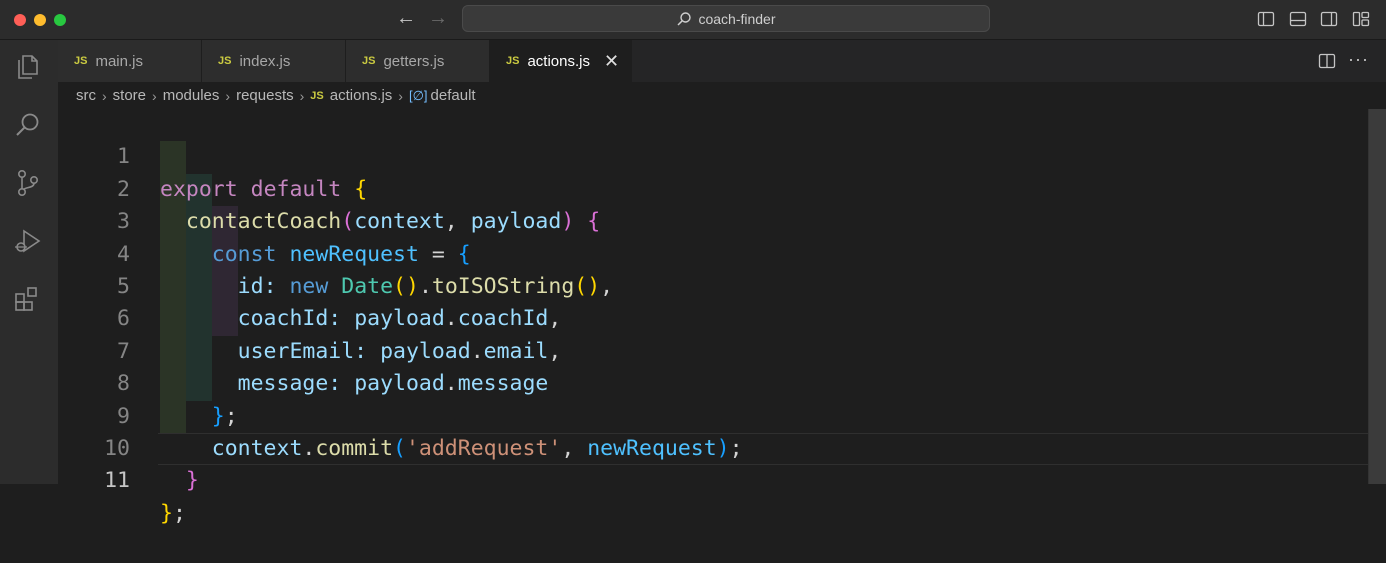 The height and width of the screenshot is (563, 1386). What do you see at coordinates (1358, 59) in the screenshot?
I see `more-actions-icon: ···` at bounding box center [1358, 59].